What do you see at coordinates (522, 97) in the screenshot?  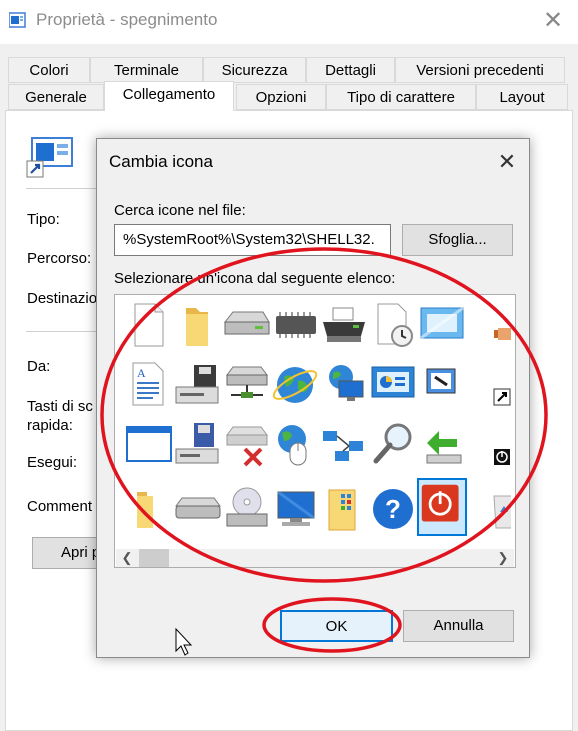 I see `tab-layout: Layout` at bounding box center [522, 97].